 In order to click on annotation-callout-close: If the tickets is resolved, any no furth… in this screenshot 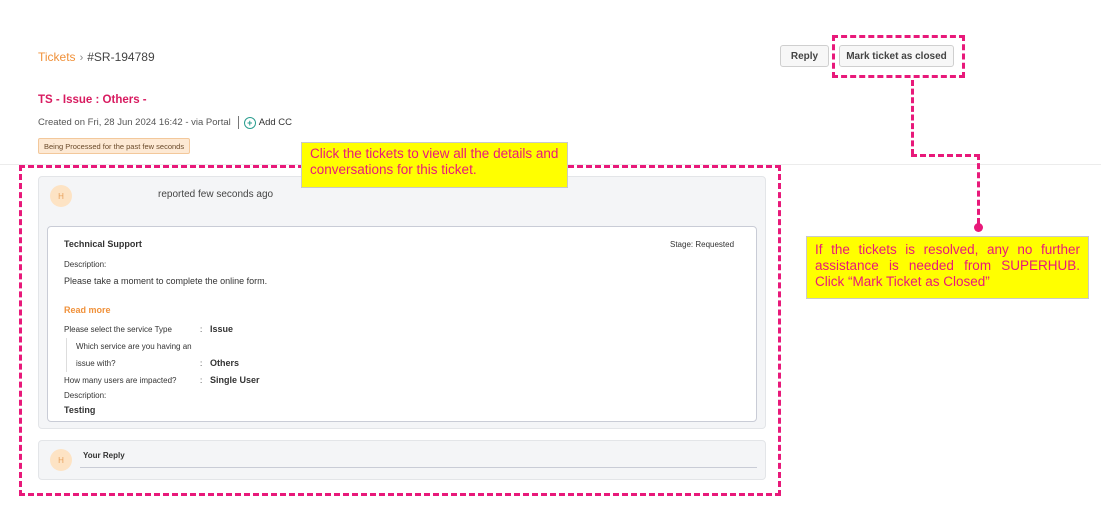, I will do `click(947, 267)`.